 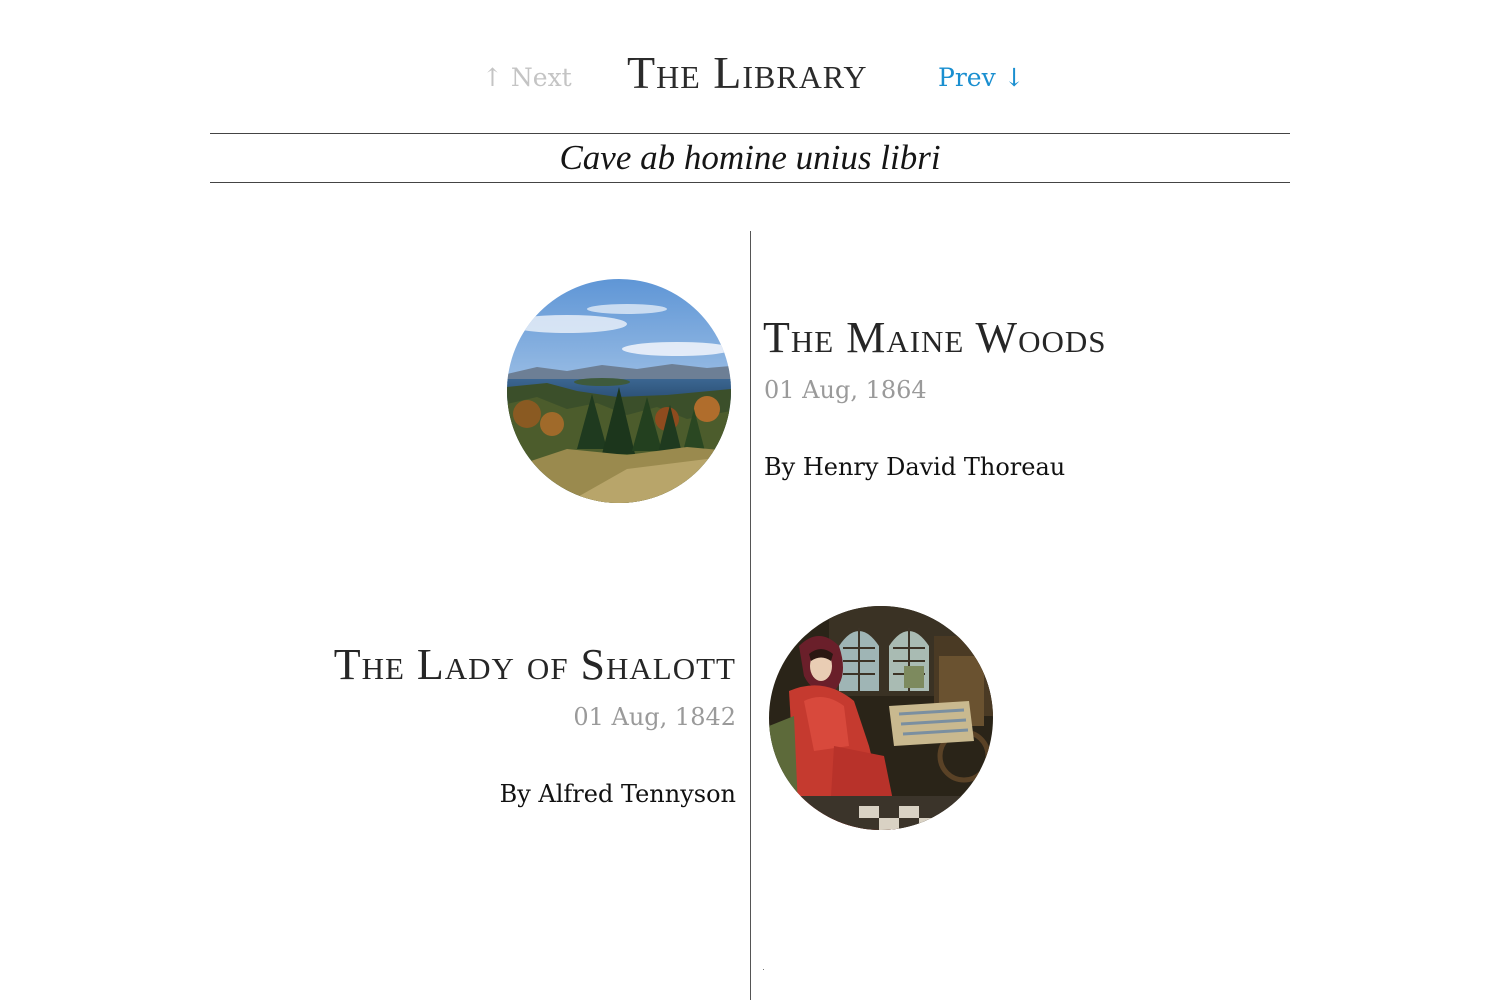 I want to click on entry-title-link: The Lady of Shalott, so click(x=535, y=665).